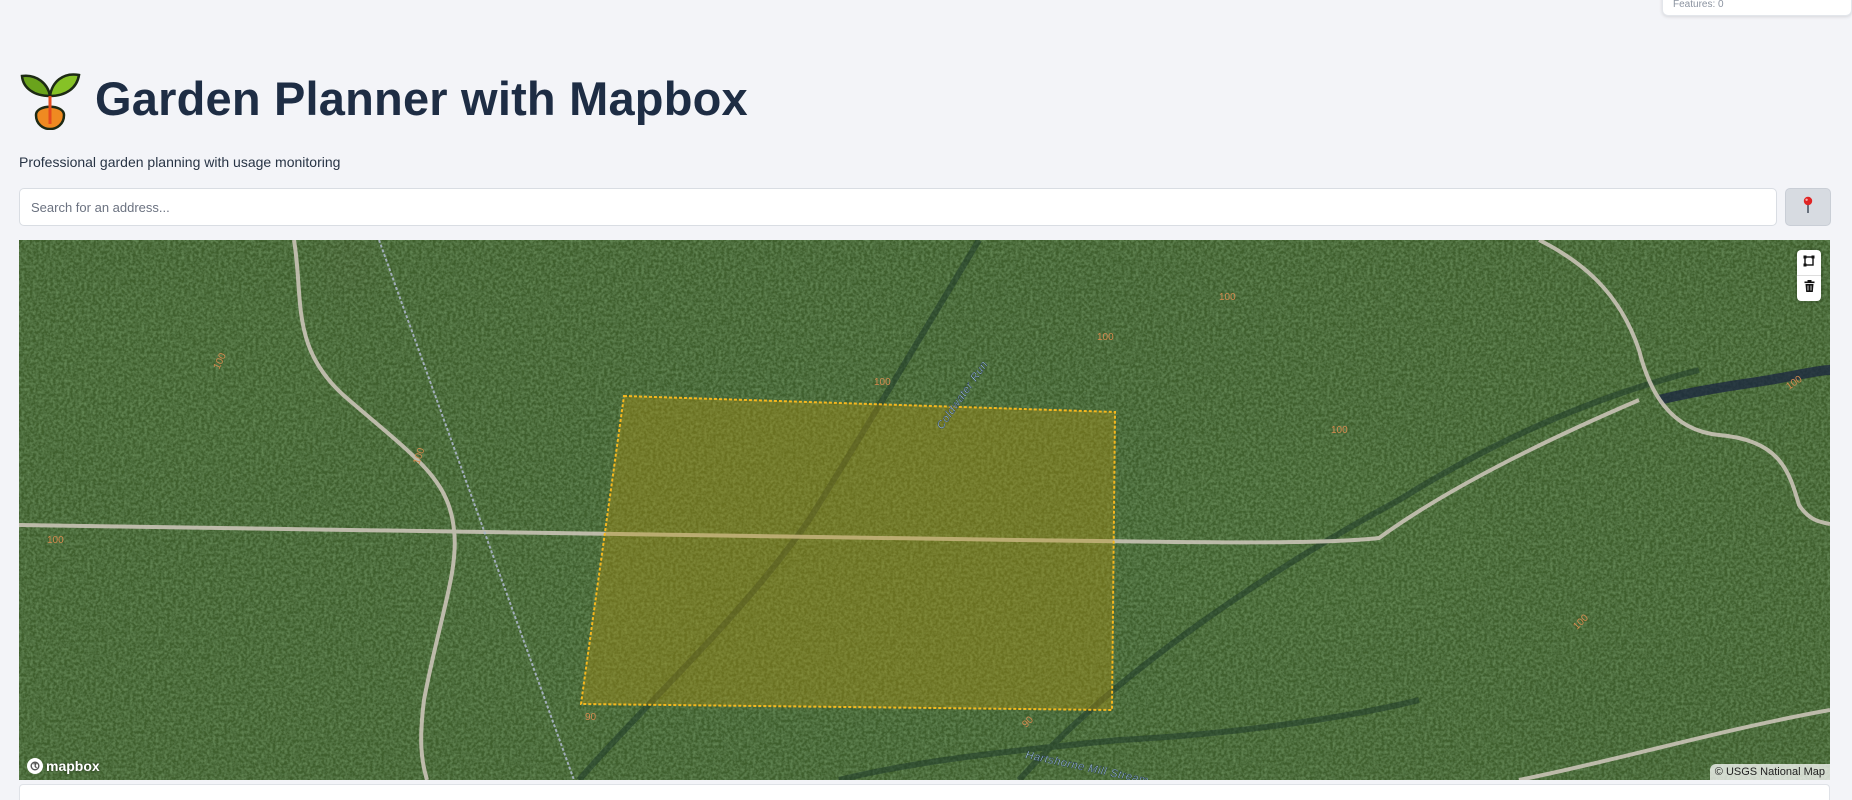 This screenshot has height=800, width=1852. Describe the element at coordinates (1757, 8) in the screenshot. I see `usage-panel: Features: 0` at that location.